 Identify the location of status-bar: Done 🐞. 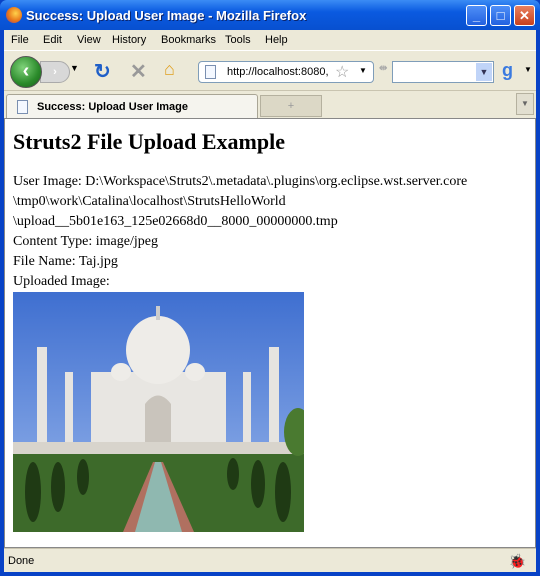
(270, 560).